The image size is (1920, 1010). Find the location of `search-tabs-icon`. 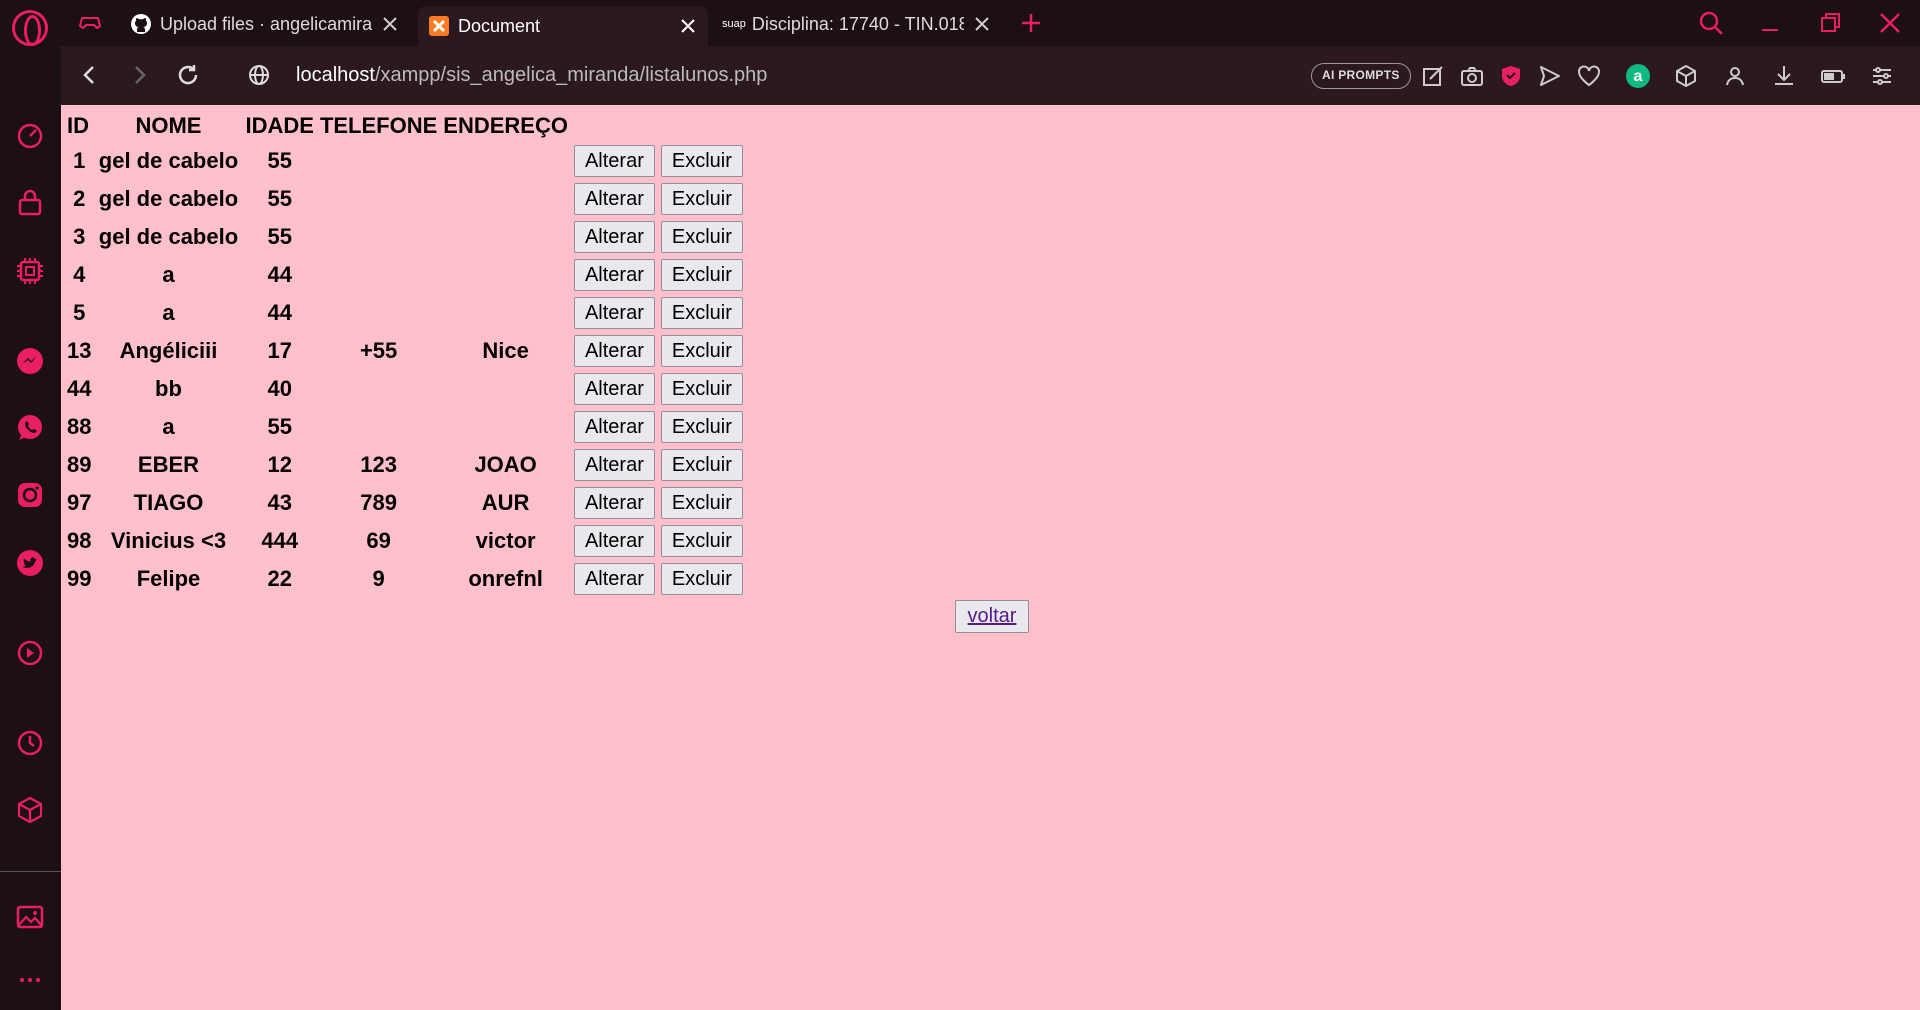

search-tabs-icon is located at coordinates (1711, 23).